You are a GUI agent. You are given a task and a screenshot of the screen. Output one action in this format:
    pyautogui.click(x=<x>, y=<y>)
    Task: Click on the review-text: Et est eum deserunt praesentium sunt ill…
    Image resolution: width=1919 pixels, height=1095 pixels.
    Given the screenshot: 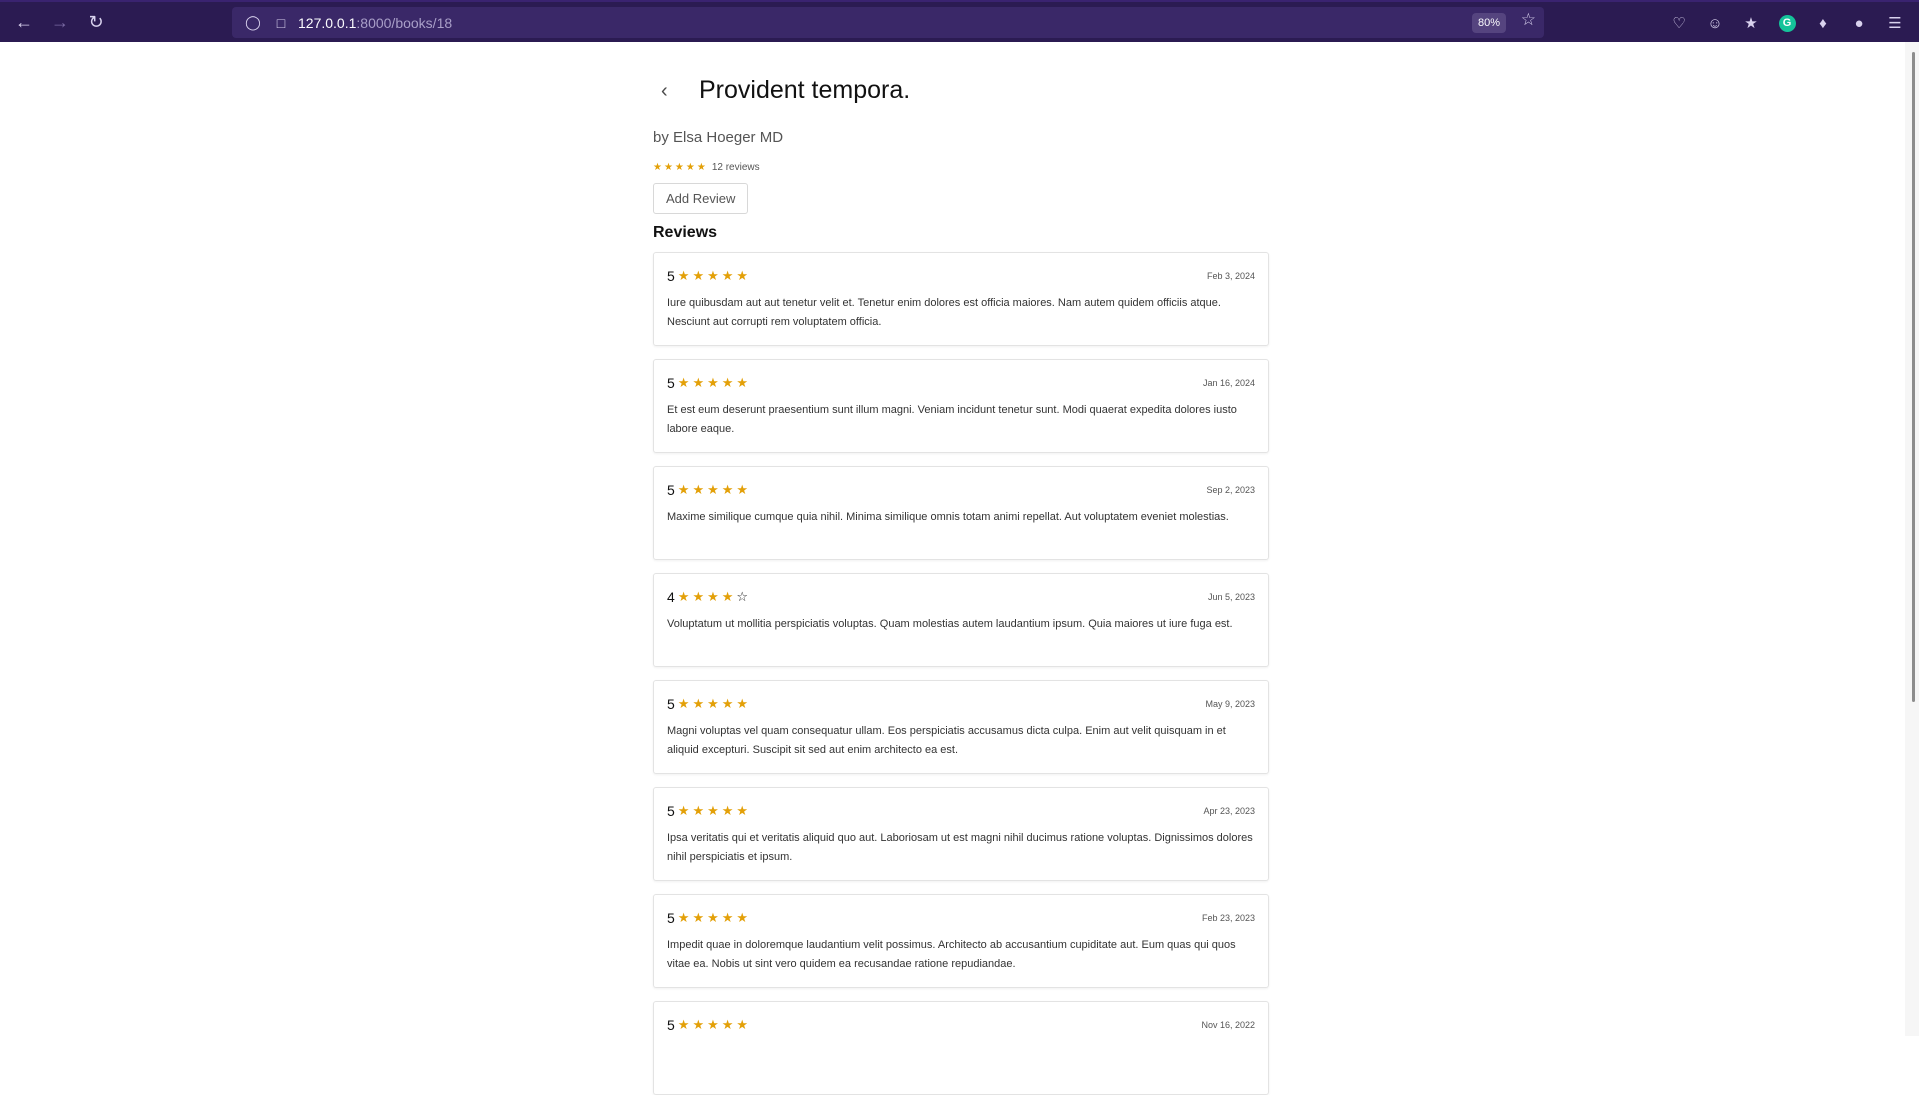 What is the action you would take?
    pyautogui.click(x=952, y=419)
    